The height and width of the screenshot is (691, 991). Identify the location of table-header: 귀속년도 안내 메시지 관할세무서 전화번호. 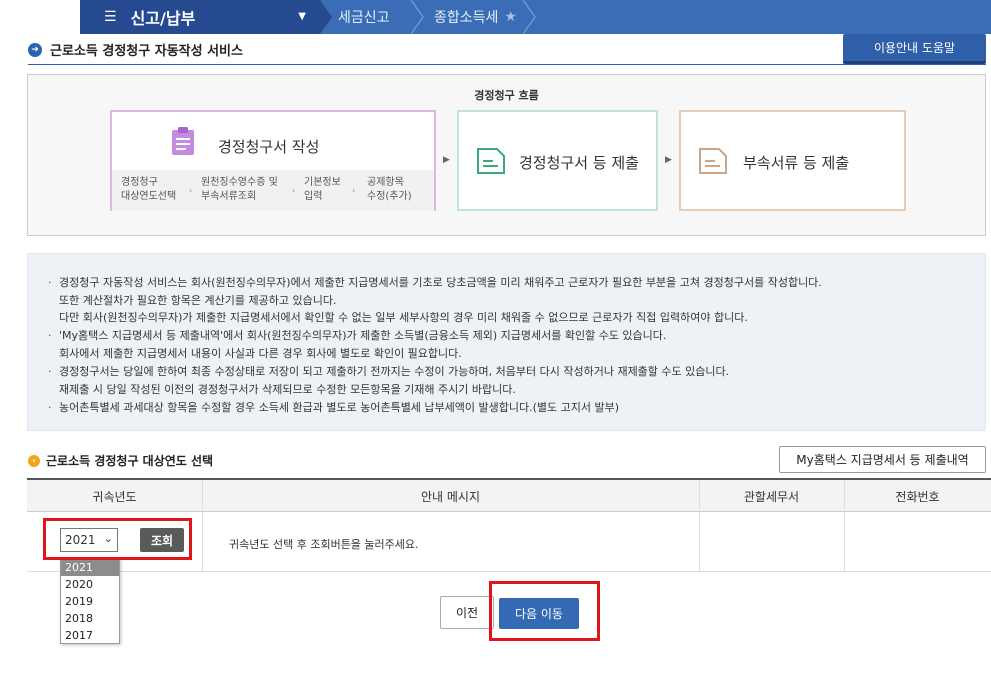
(509, 496).